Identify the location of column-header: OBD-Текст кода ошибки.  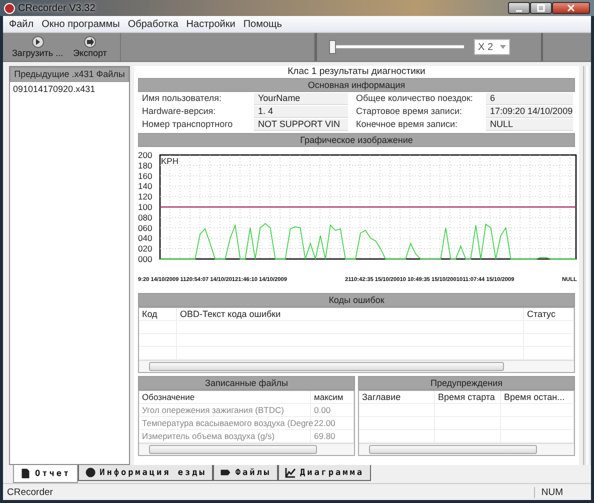
(350, 314).